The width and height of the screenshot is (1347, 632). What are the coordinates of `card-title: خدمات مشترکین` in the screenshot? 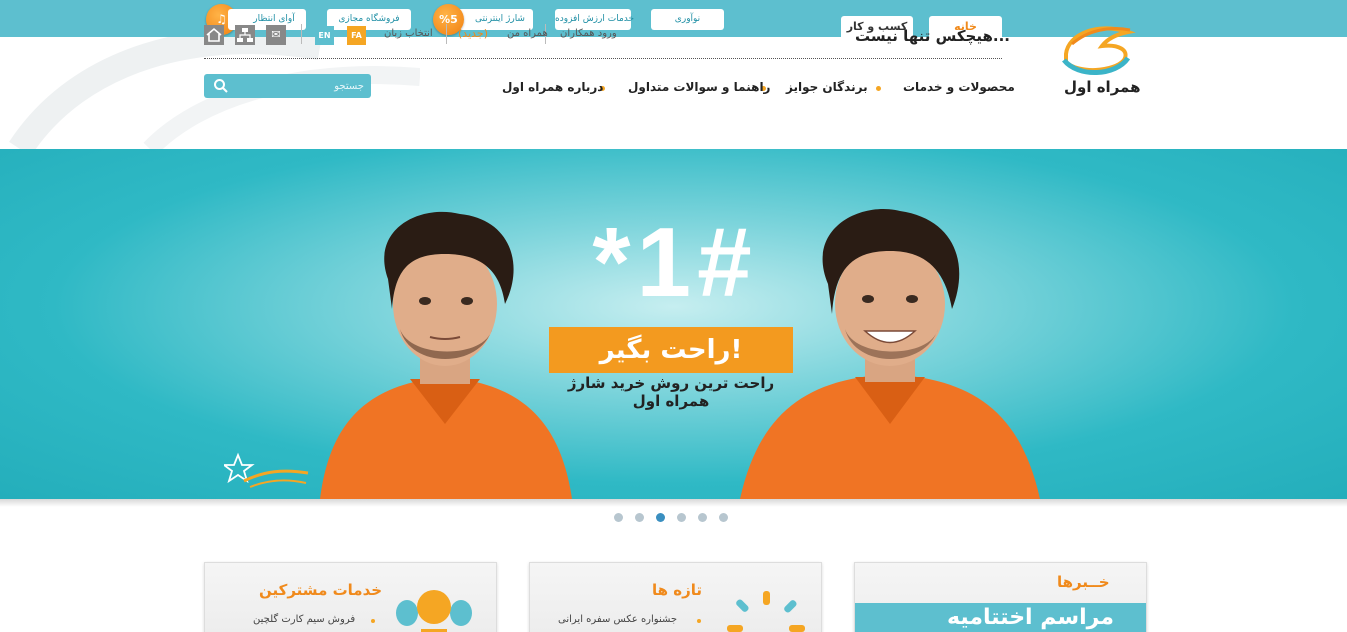 It's located at (321, 590).